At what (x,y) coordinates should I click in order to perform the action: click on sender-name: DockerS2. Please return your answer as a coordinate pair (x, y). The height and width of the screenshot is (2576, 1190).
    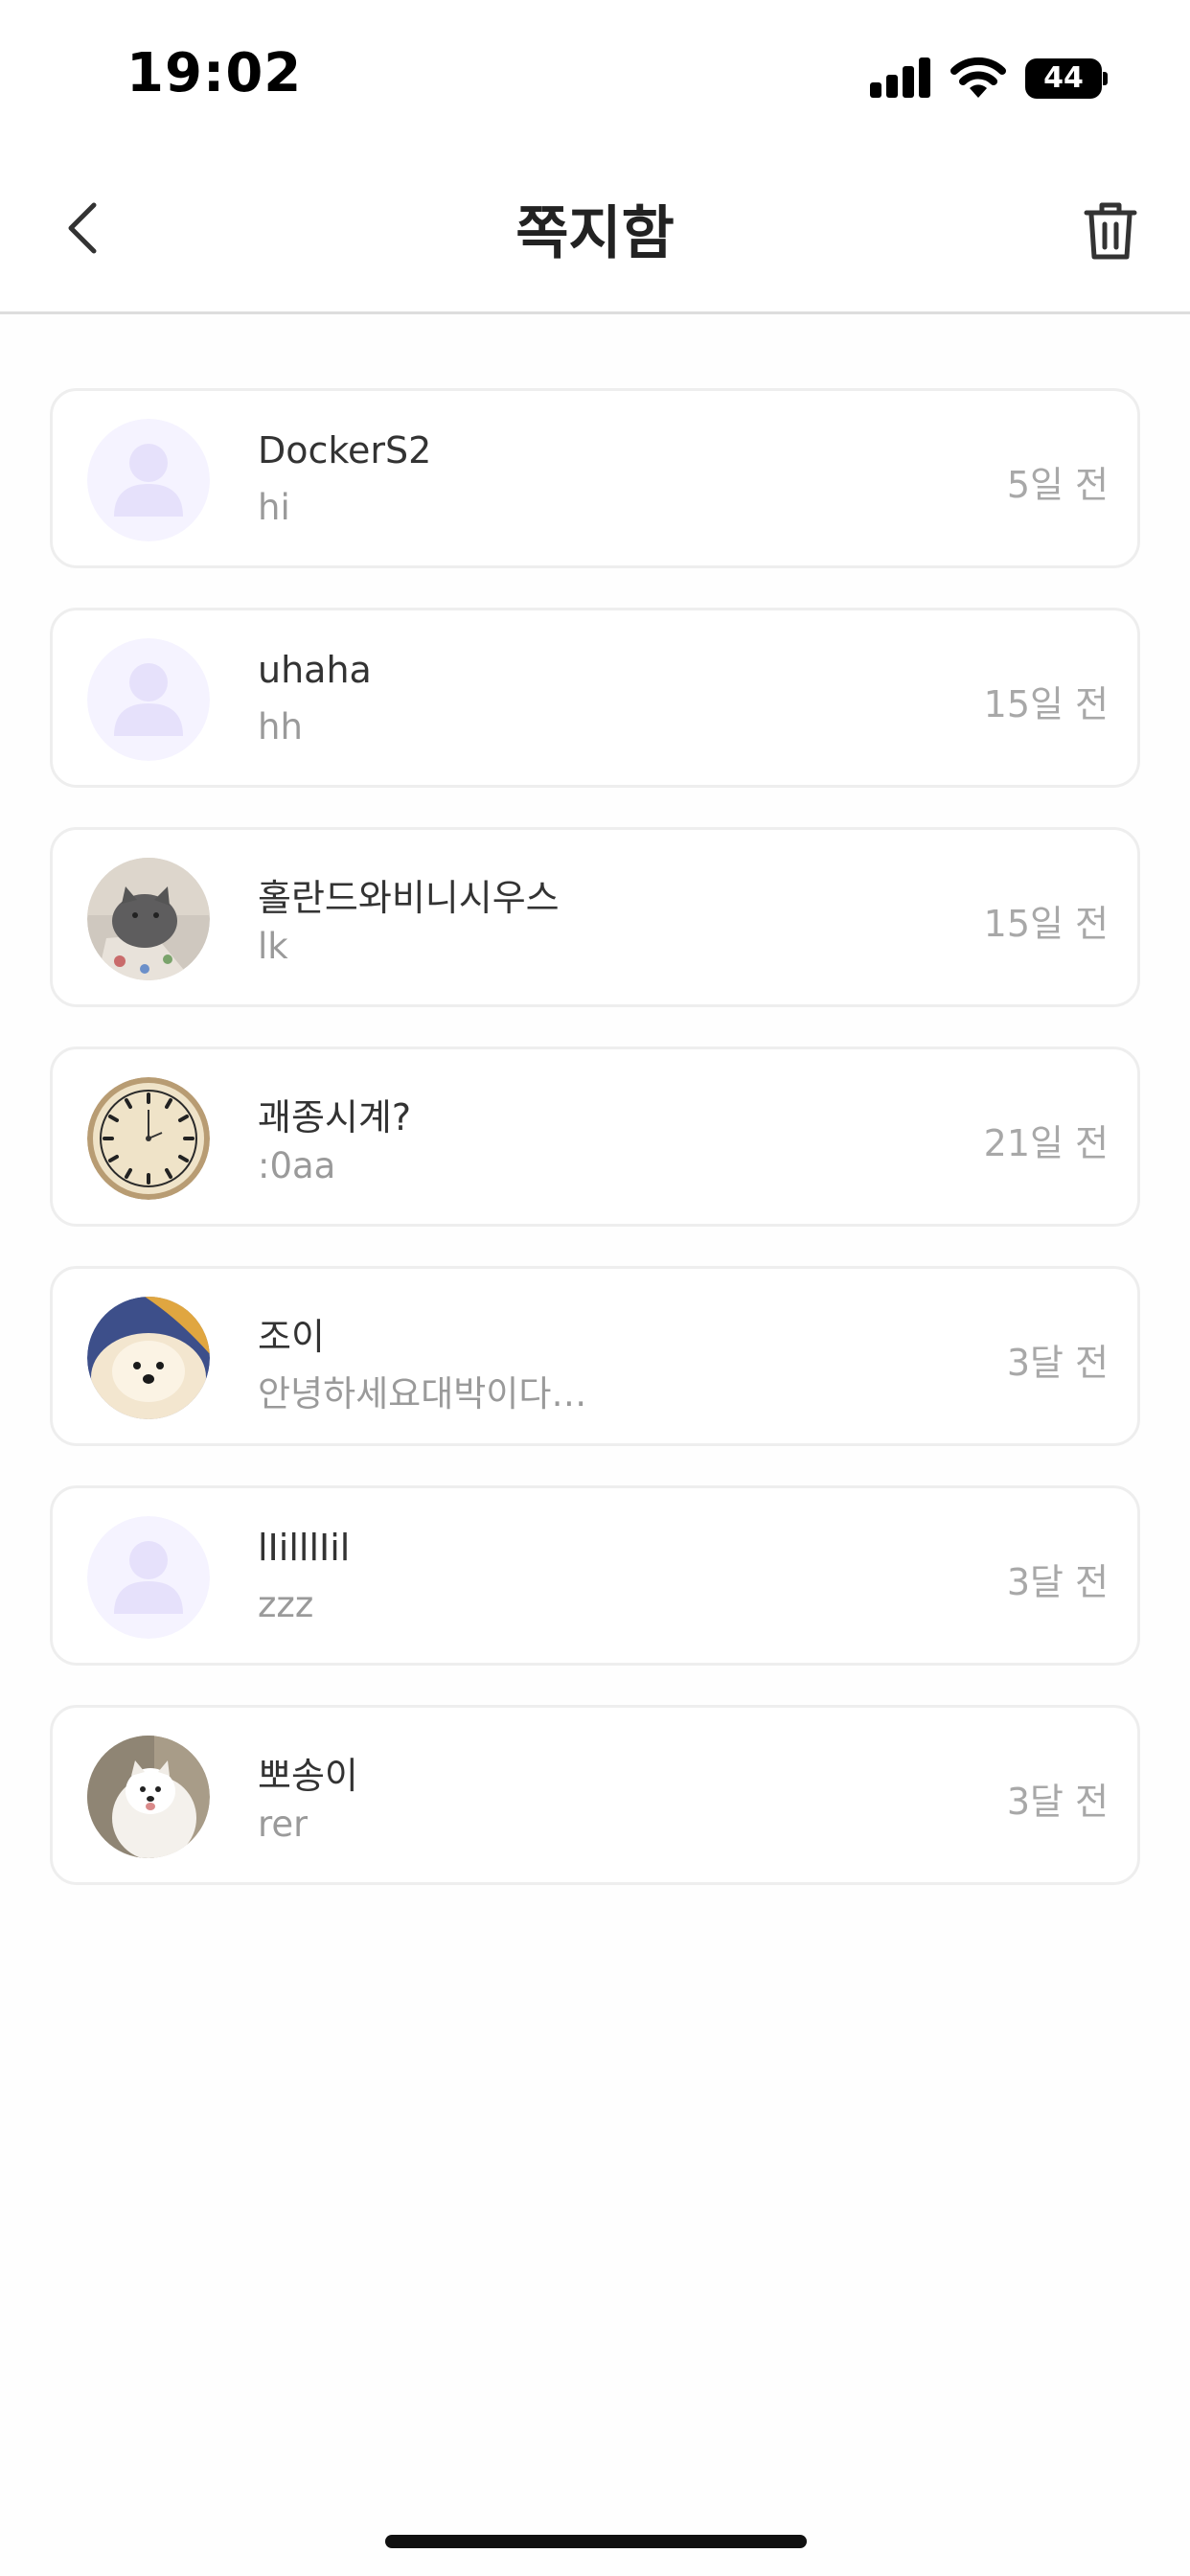
    Looking at the image, I should click on (345, 450).